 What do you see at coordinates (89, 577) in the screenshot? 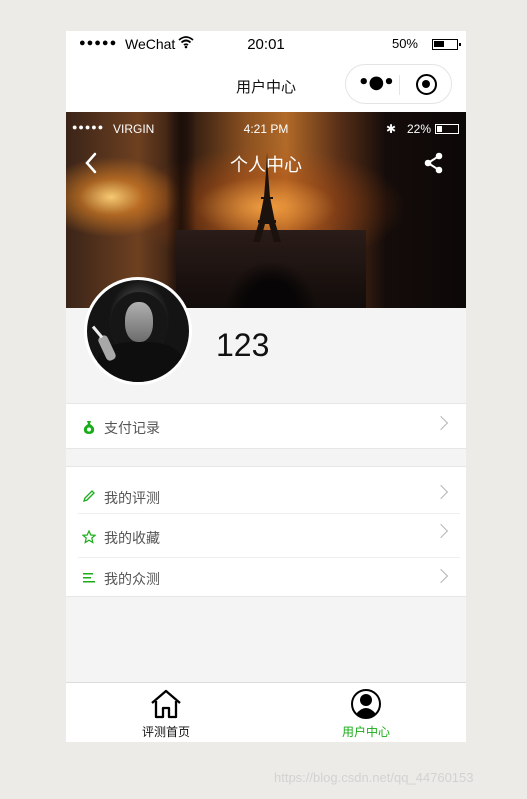
I see `list-icon` at bounding box center [89, 577].